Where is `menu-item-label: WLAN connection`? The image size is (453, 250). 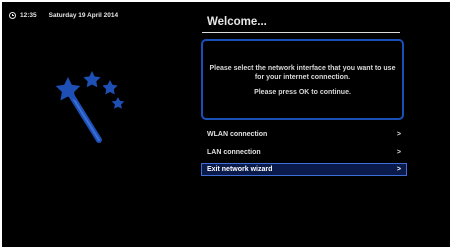
menu-item-label: WLAN connection is located at coordinates (237, 134).